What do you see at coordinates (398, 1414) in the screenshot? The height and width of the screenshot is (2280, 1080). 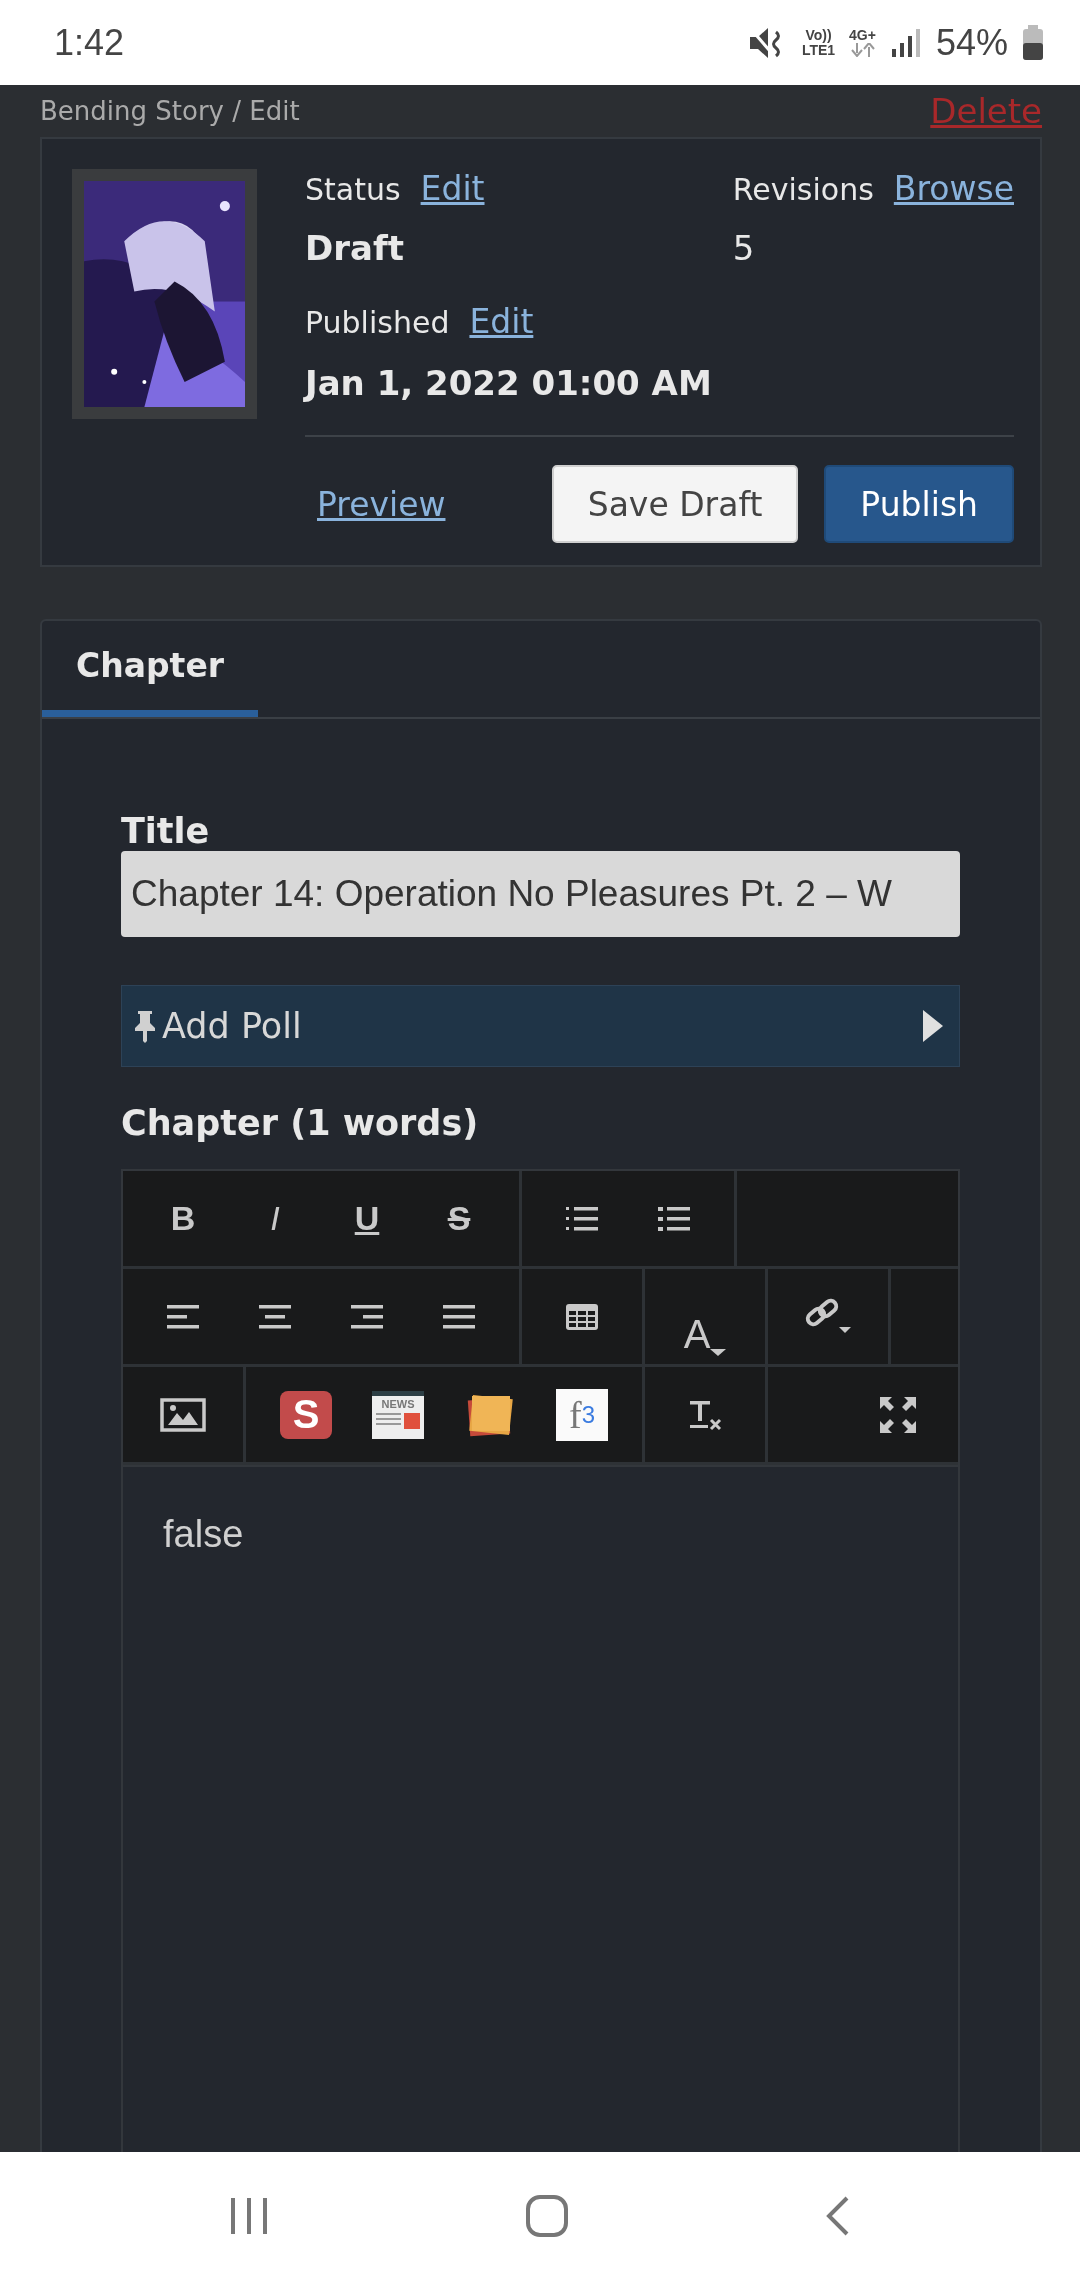 I see `news-button: NEWS` at bounding box center [398, 1414].